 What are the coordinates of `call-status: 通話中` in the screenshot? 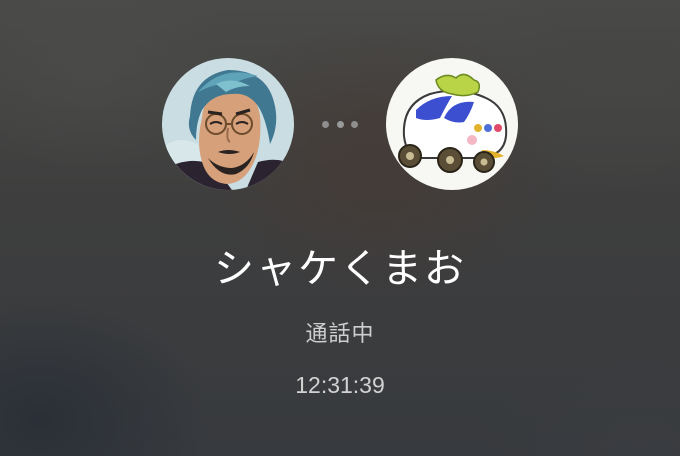 It's located at (340, 334).